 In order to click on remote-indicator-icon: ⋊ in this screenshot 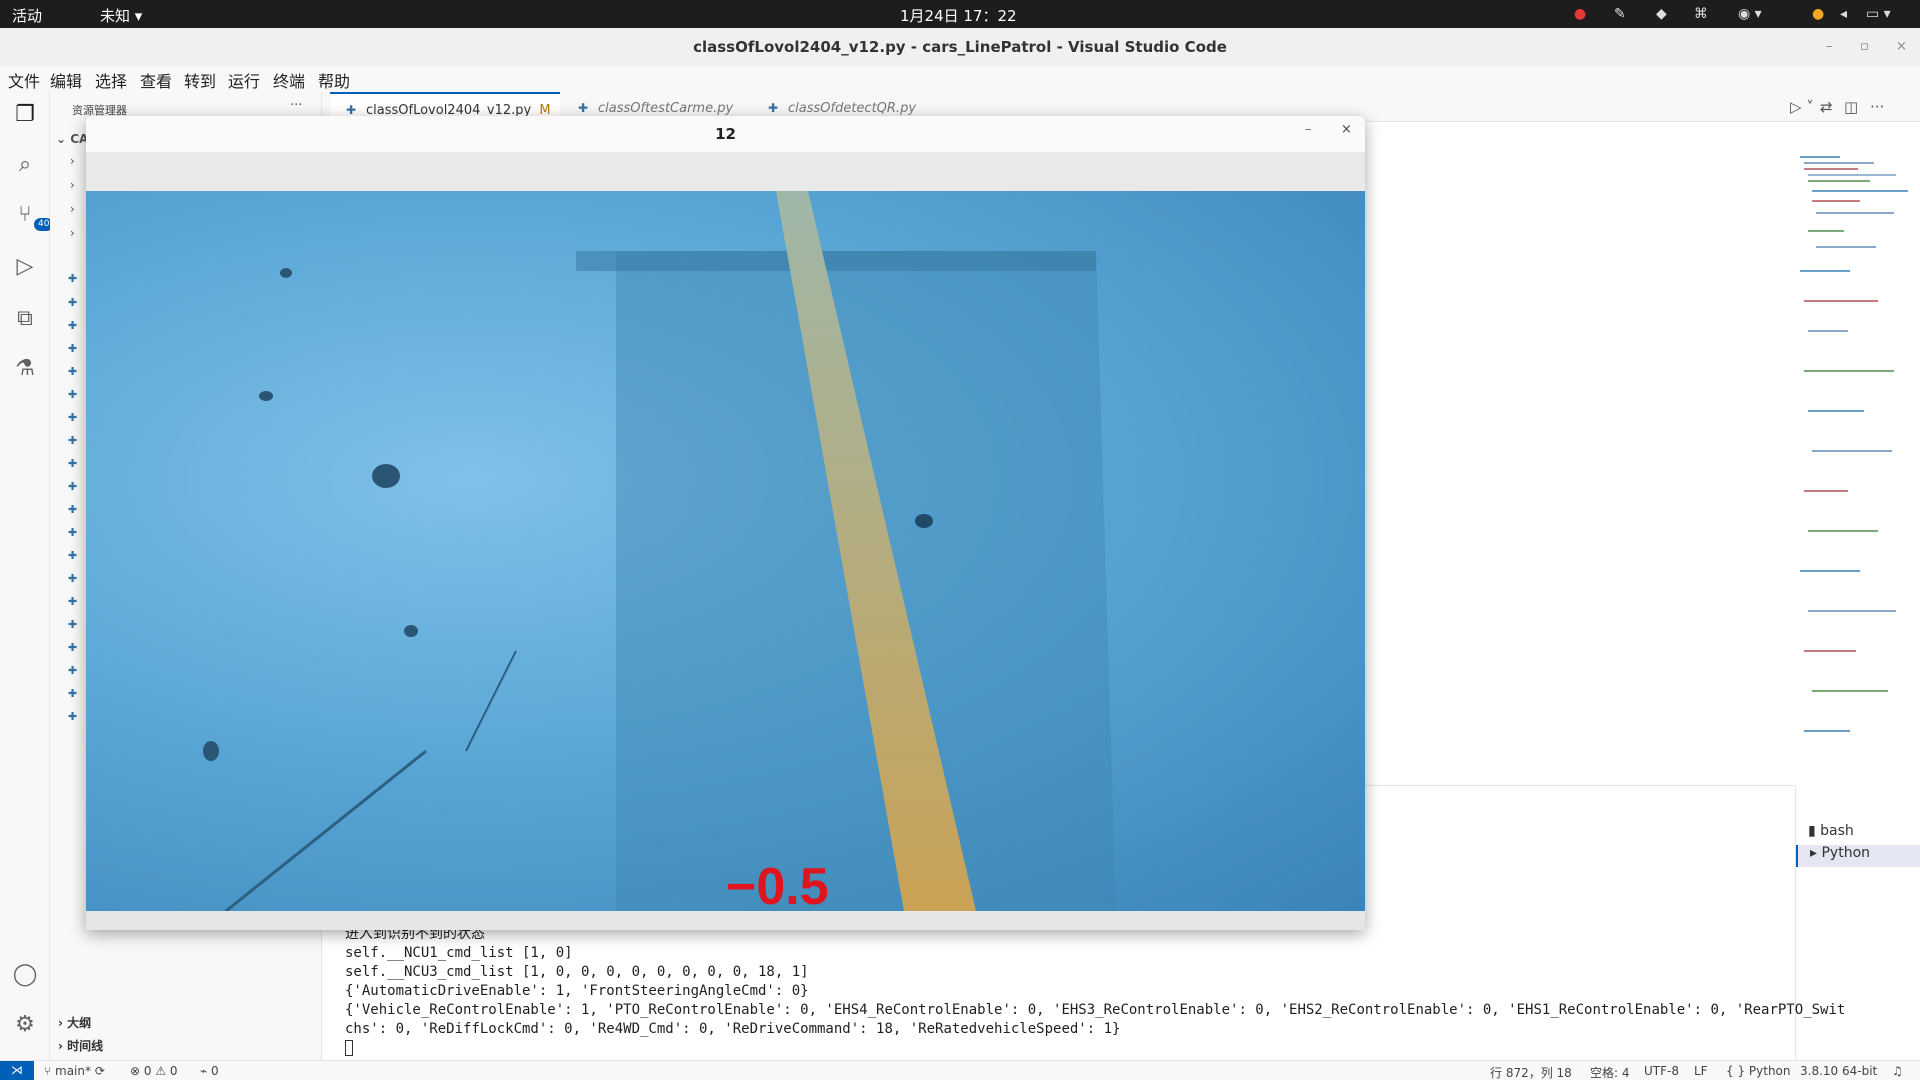, I will do `click(17, 1070)`.